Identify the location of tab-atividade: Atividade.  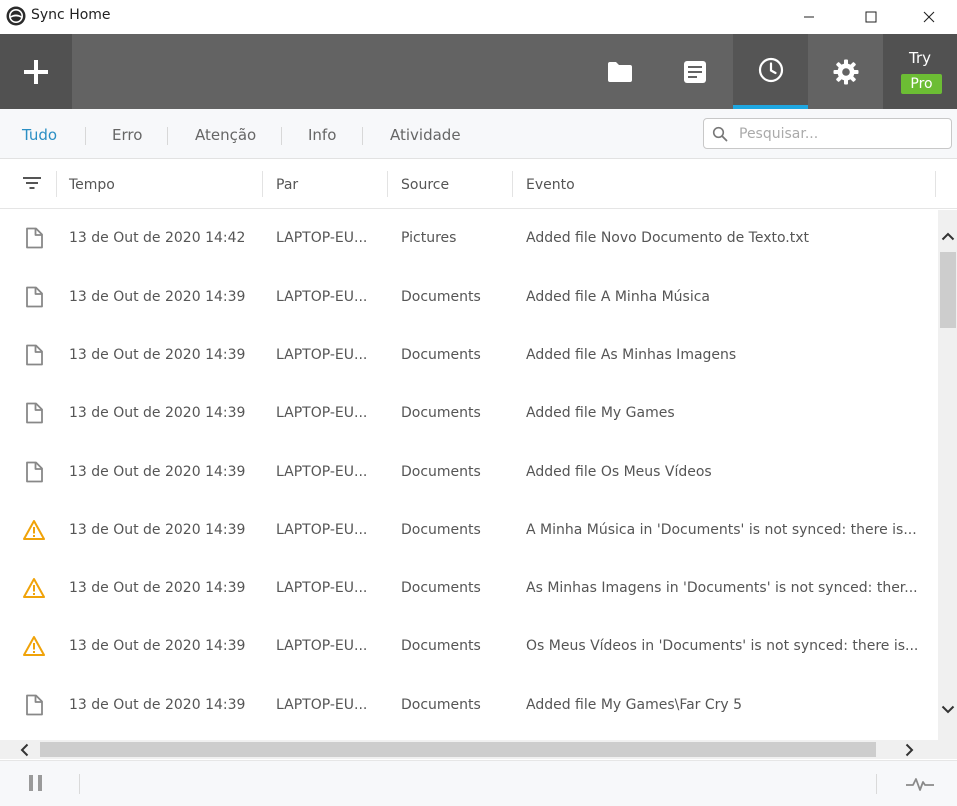
(425, 135).